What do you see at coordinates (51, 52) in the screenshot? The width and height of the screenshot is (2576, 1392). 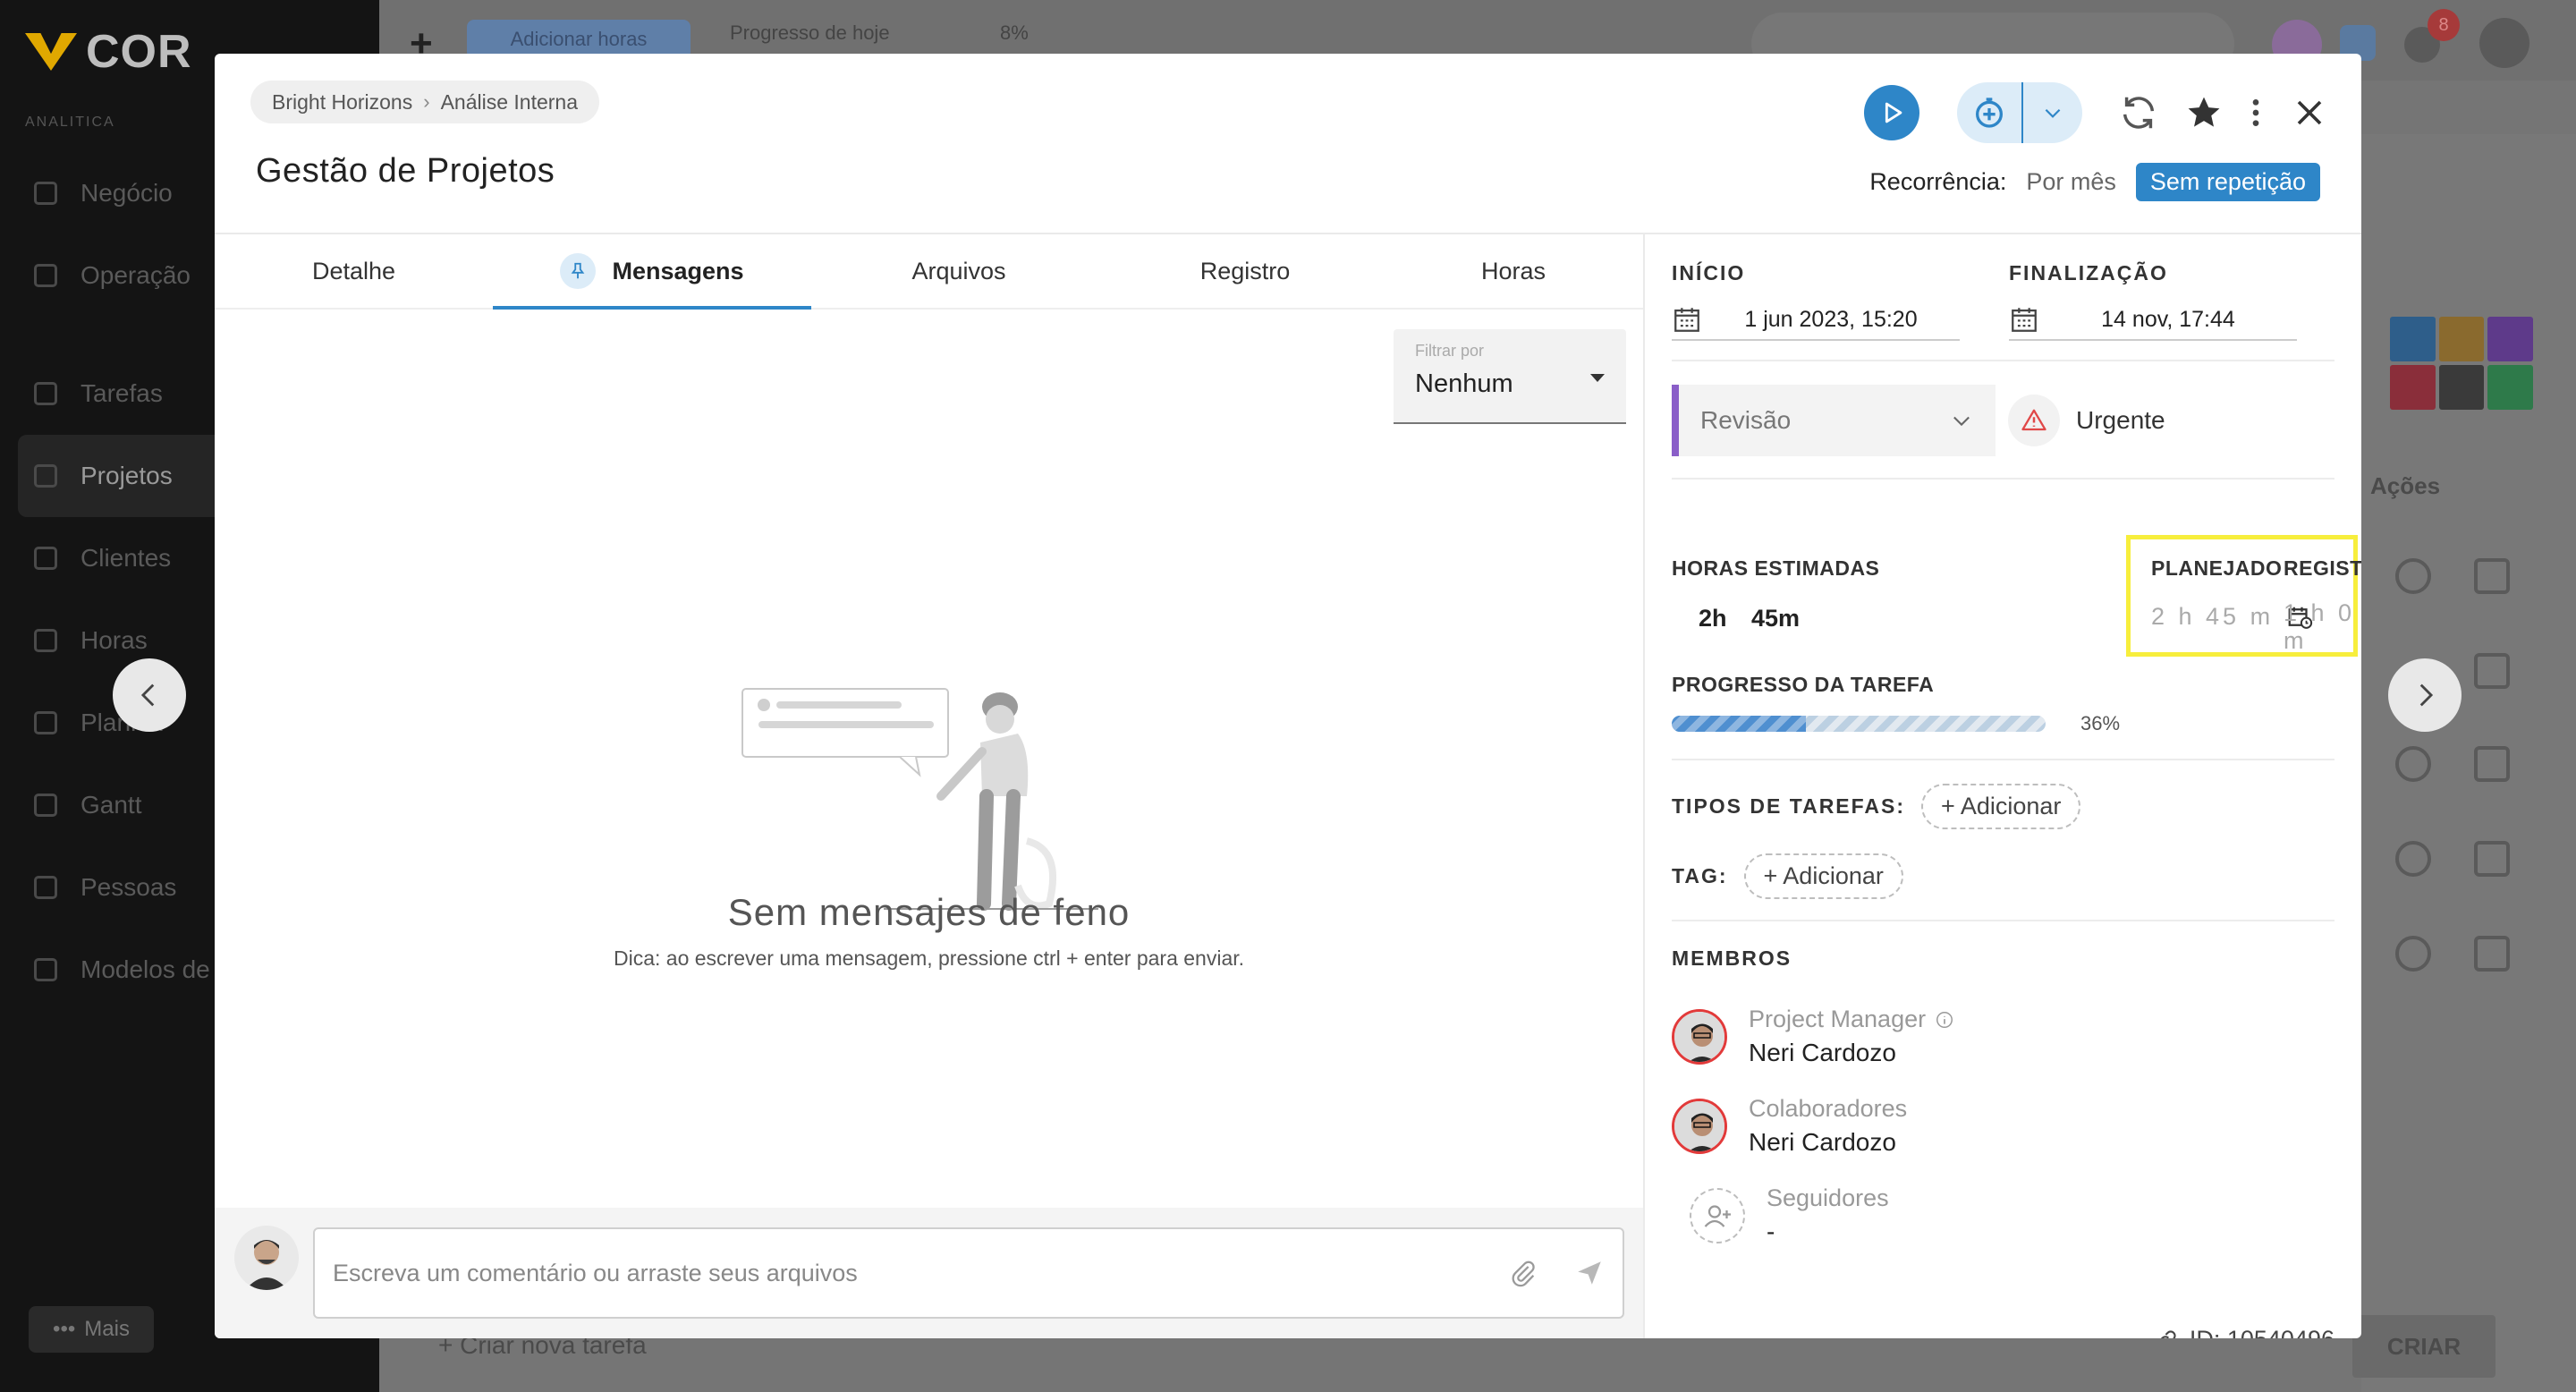 I see `logo-mark-icon` at bounding box center [51, 52].